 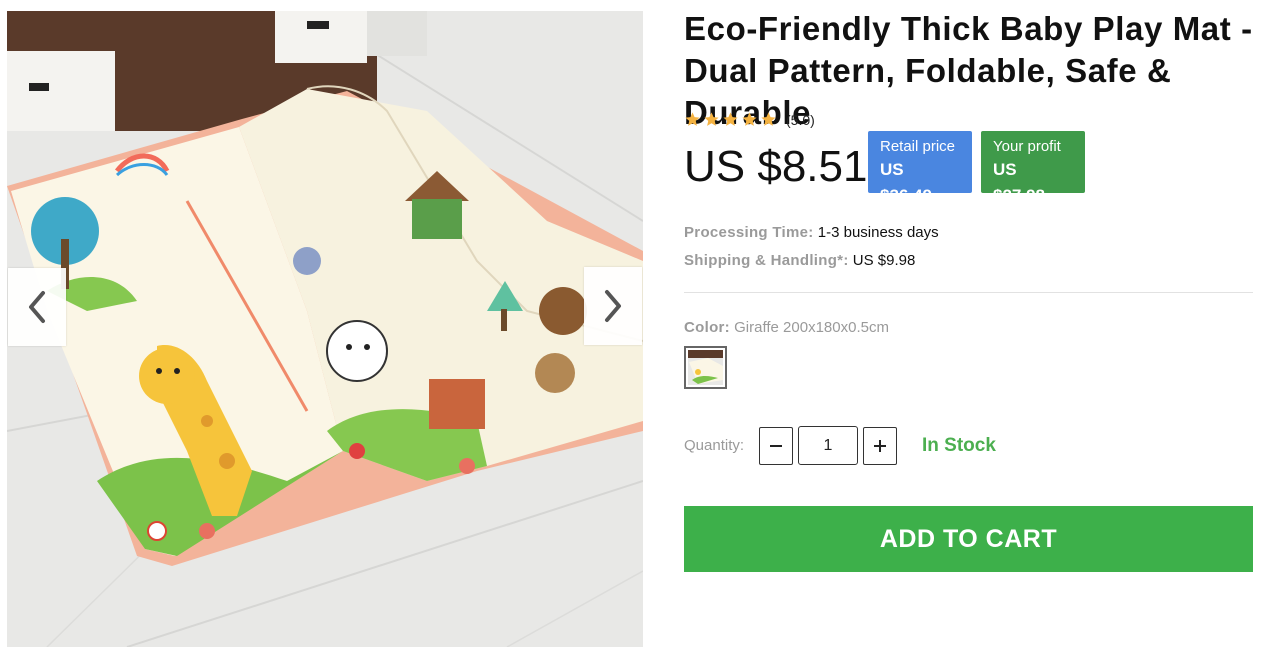 I want to click on profit-amount: US $27.98, so click(x=1019, y=182).